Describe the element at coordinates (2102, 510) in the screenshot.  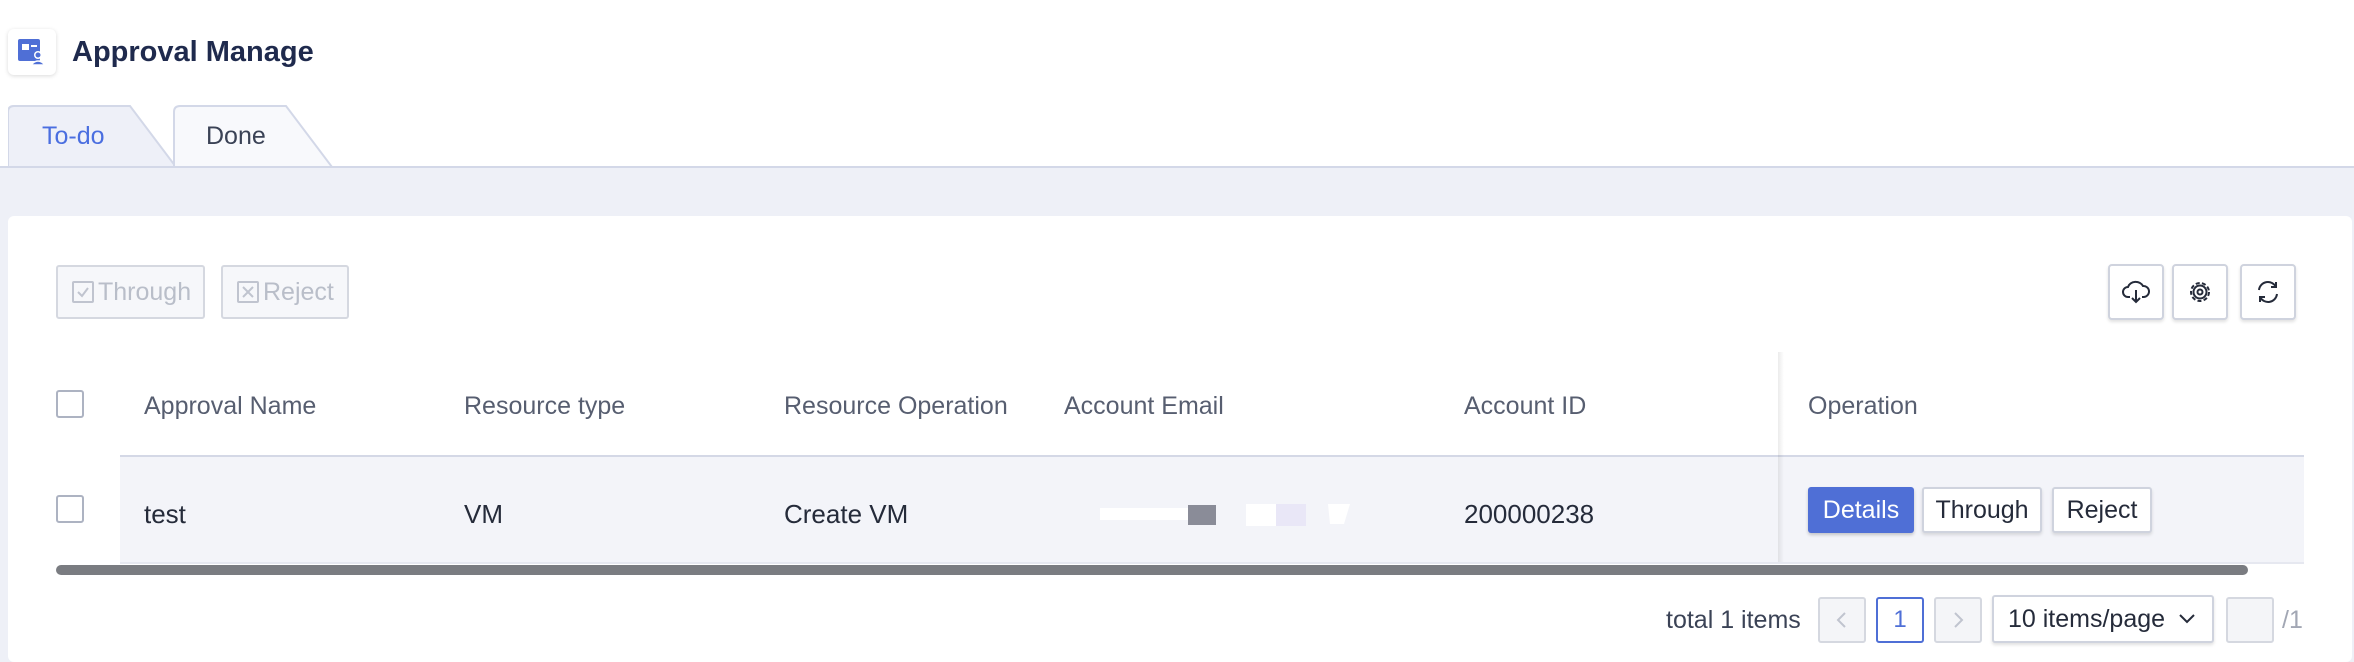
I see `reject-button: Reject` at that location.